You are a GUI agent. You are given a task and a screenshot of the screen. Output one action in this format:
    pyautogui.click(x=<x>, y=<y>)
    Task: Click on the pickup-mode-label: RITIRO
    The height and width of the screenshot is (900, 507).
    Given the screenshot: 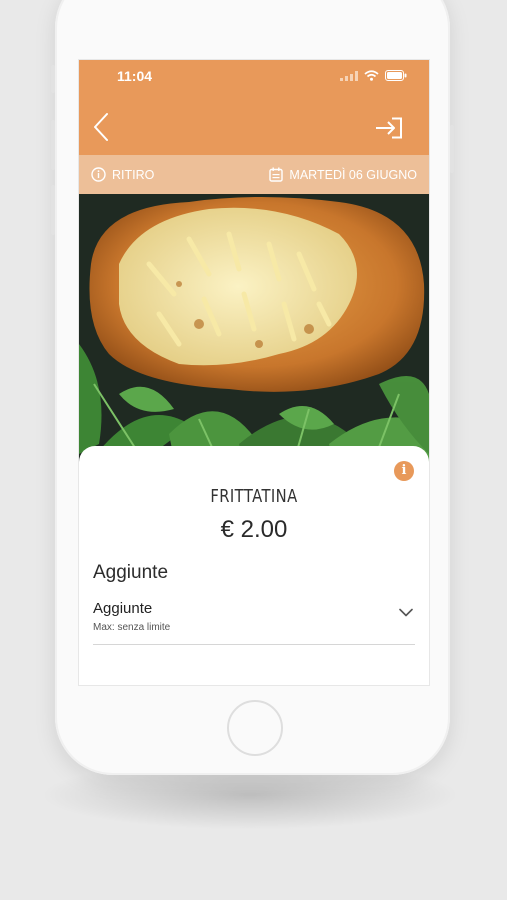 What is the action you would take?
    pyautogui.click(x=133, y=174)
    